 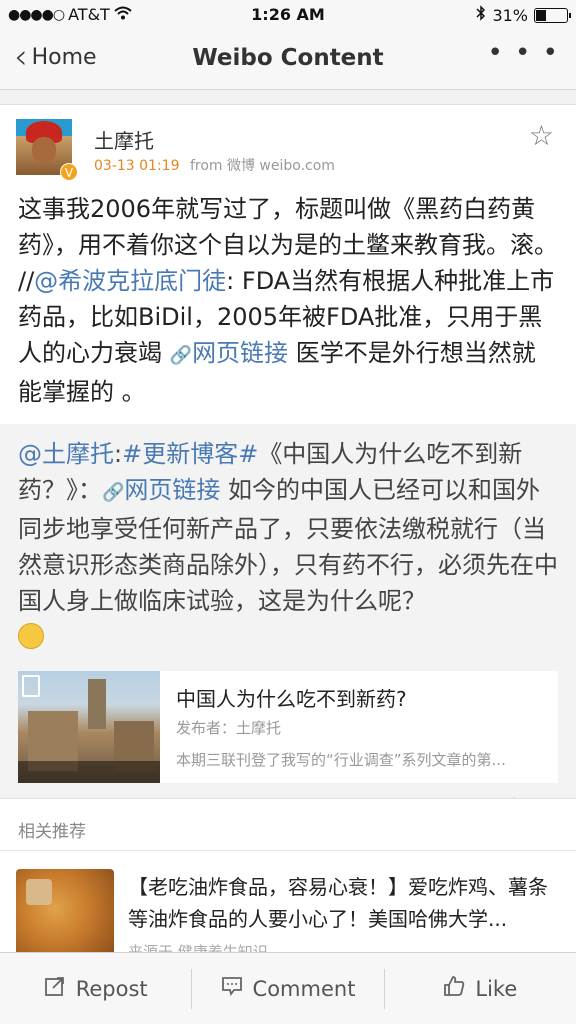 What do you see at coordinates (304, 988) in the screenshot?
I see `comment-label: Comment` at bounding box center [304, 988].